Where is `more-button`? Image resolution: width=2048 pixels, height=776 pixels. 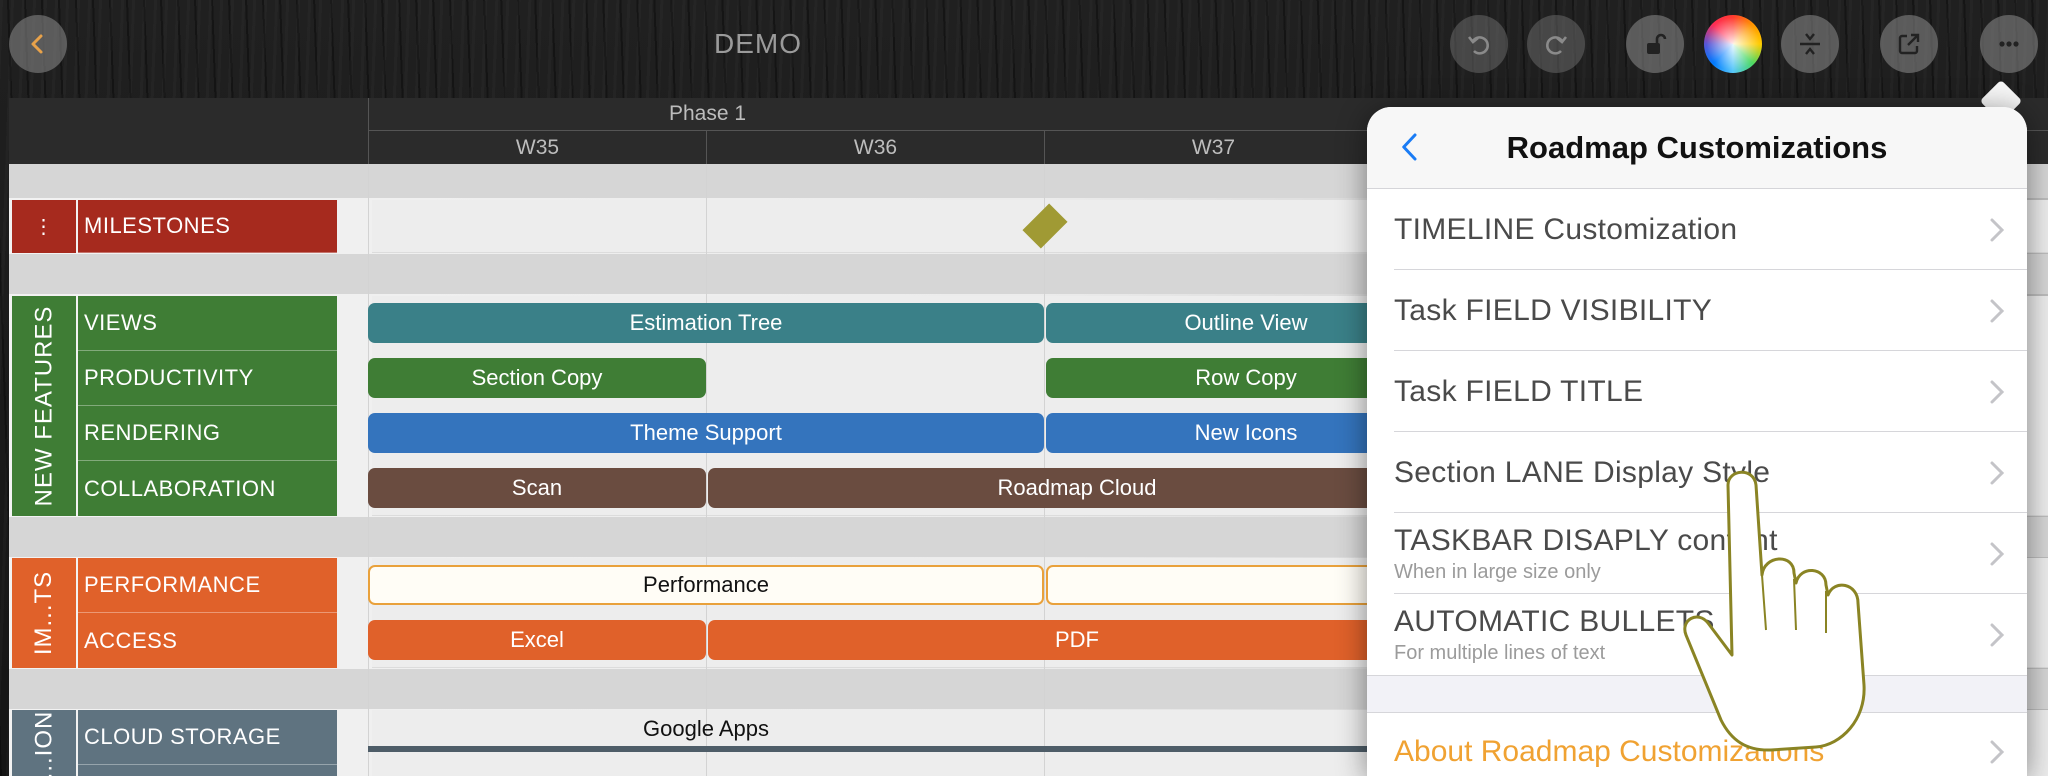 more-button is located at coordinates (2009, 44).